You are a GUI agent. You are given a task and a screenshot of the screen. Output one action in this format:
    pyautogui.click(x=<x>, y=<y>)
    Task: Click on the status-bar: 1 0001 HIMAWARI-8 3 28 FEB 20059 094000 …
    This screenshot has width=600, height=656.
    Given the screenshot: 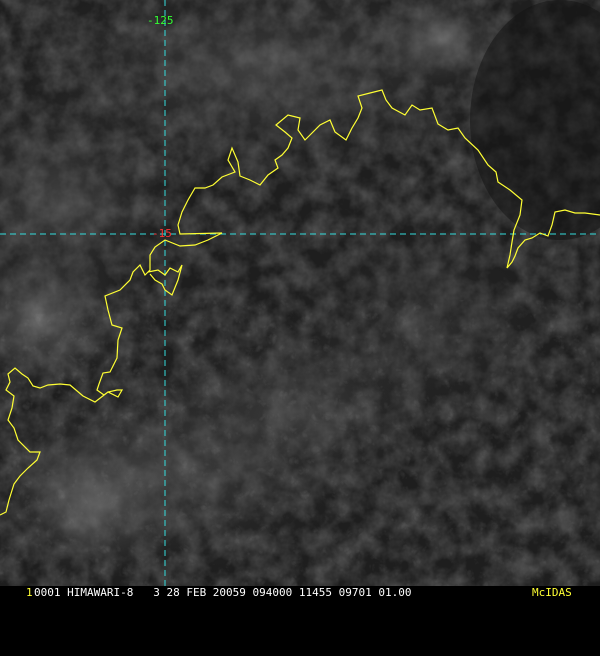 What is the action you would take?
    pyautogui.click(x=300, y=593)
    